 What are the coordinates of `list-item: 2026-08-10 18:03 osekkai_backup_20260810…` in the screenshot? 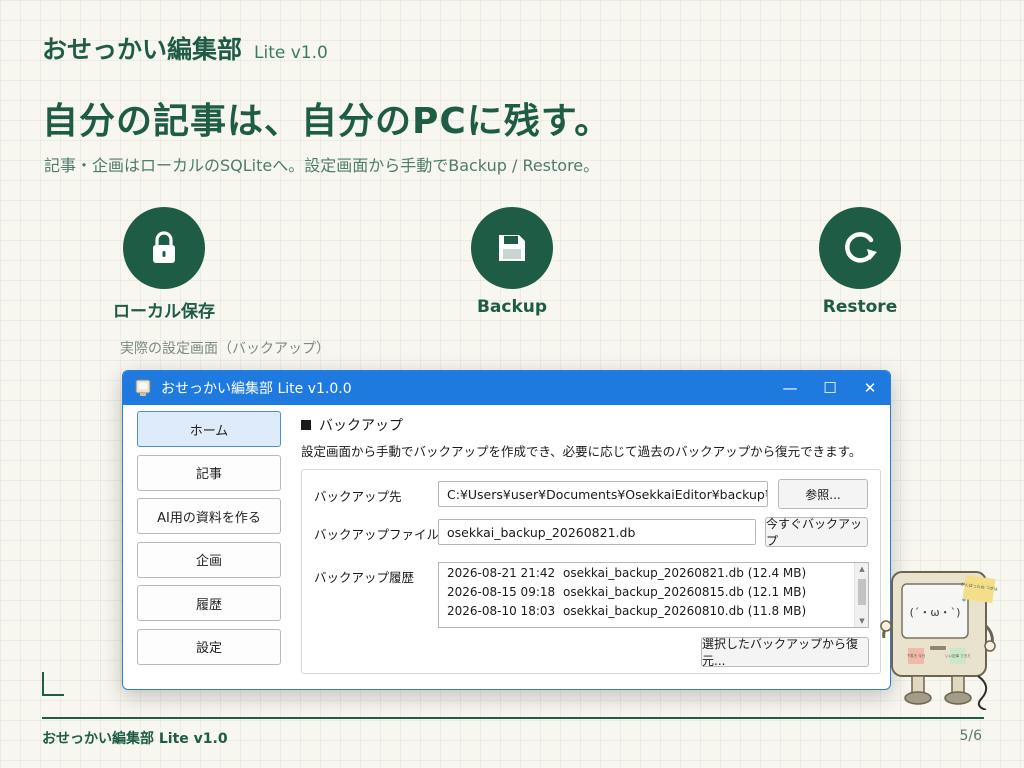 It's located at (653, 610).